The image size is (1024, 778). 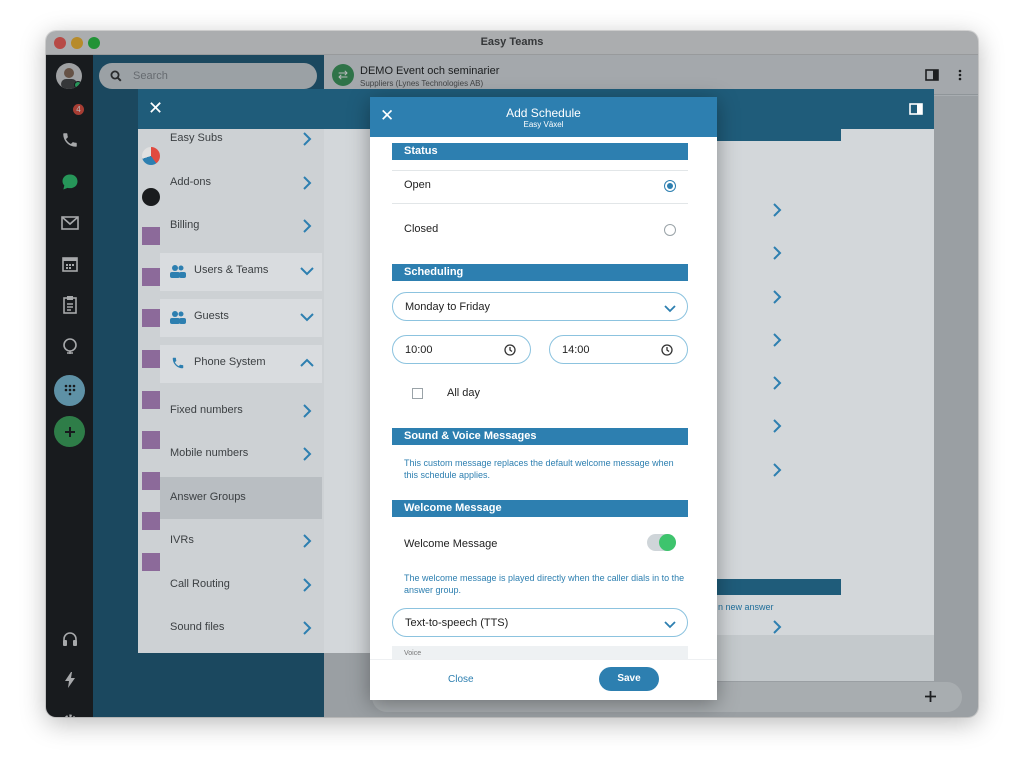 What do you see at coordinates (211, 316) in the screenshot?
I see `settings-item-label: Guests` at bounding box center [211, 316].